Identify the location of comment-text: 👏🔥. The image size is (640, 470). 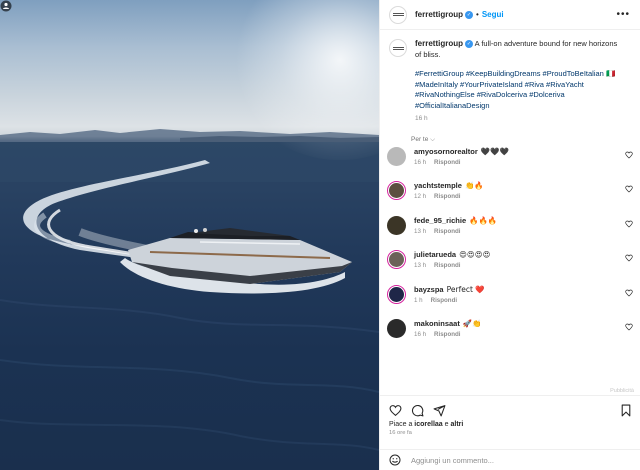
(474, 185).